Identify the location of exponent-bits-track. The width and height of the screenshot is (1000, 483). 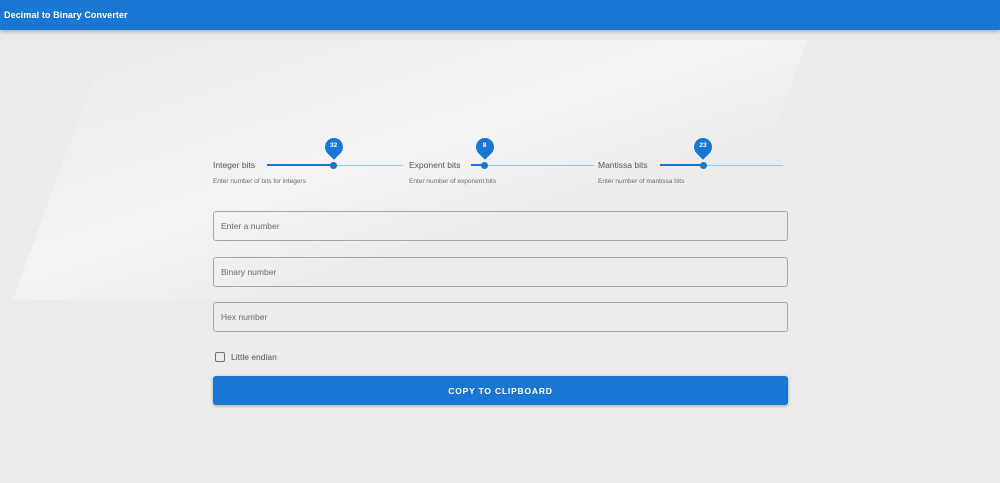
(532, 165).